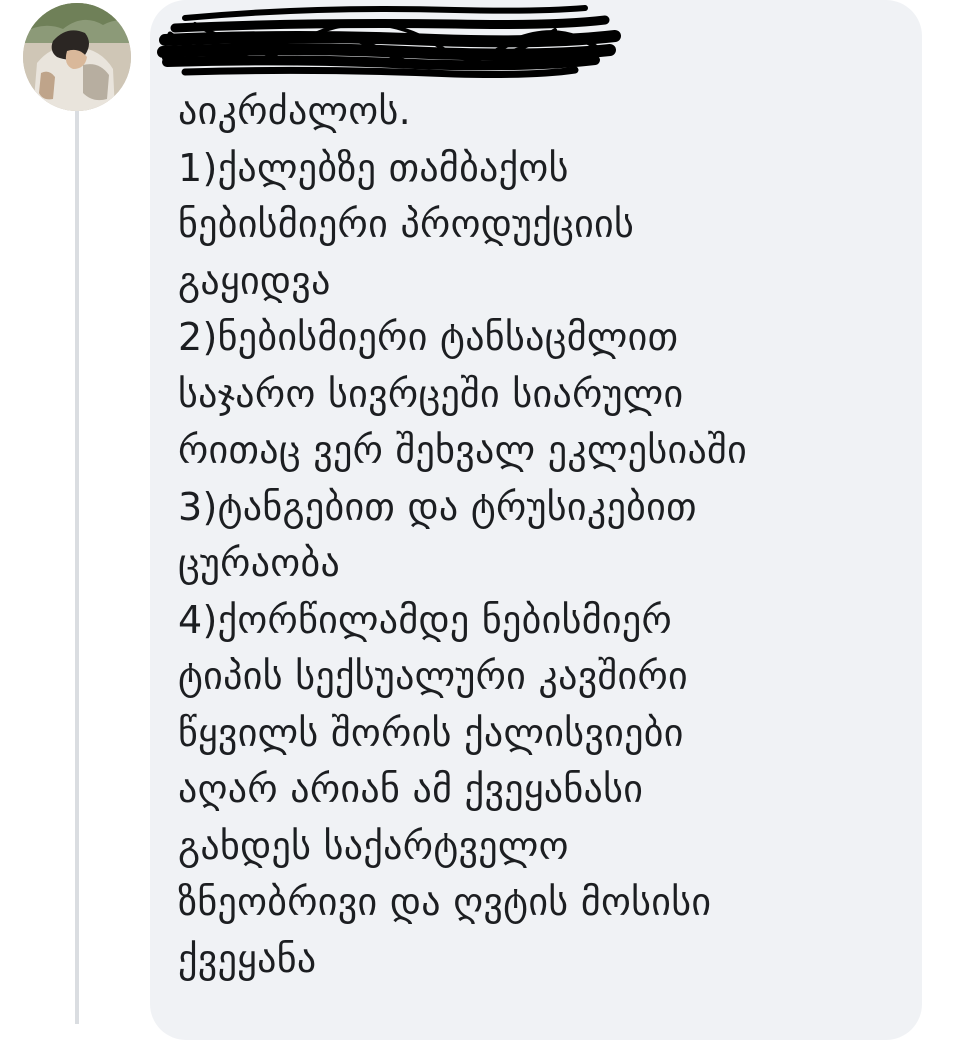 This screenshot has height=1040, width=971. I want to click on comment-line: ქვეყანა, so click(247, 958).